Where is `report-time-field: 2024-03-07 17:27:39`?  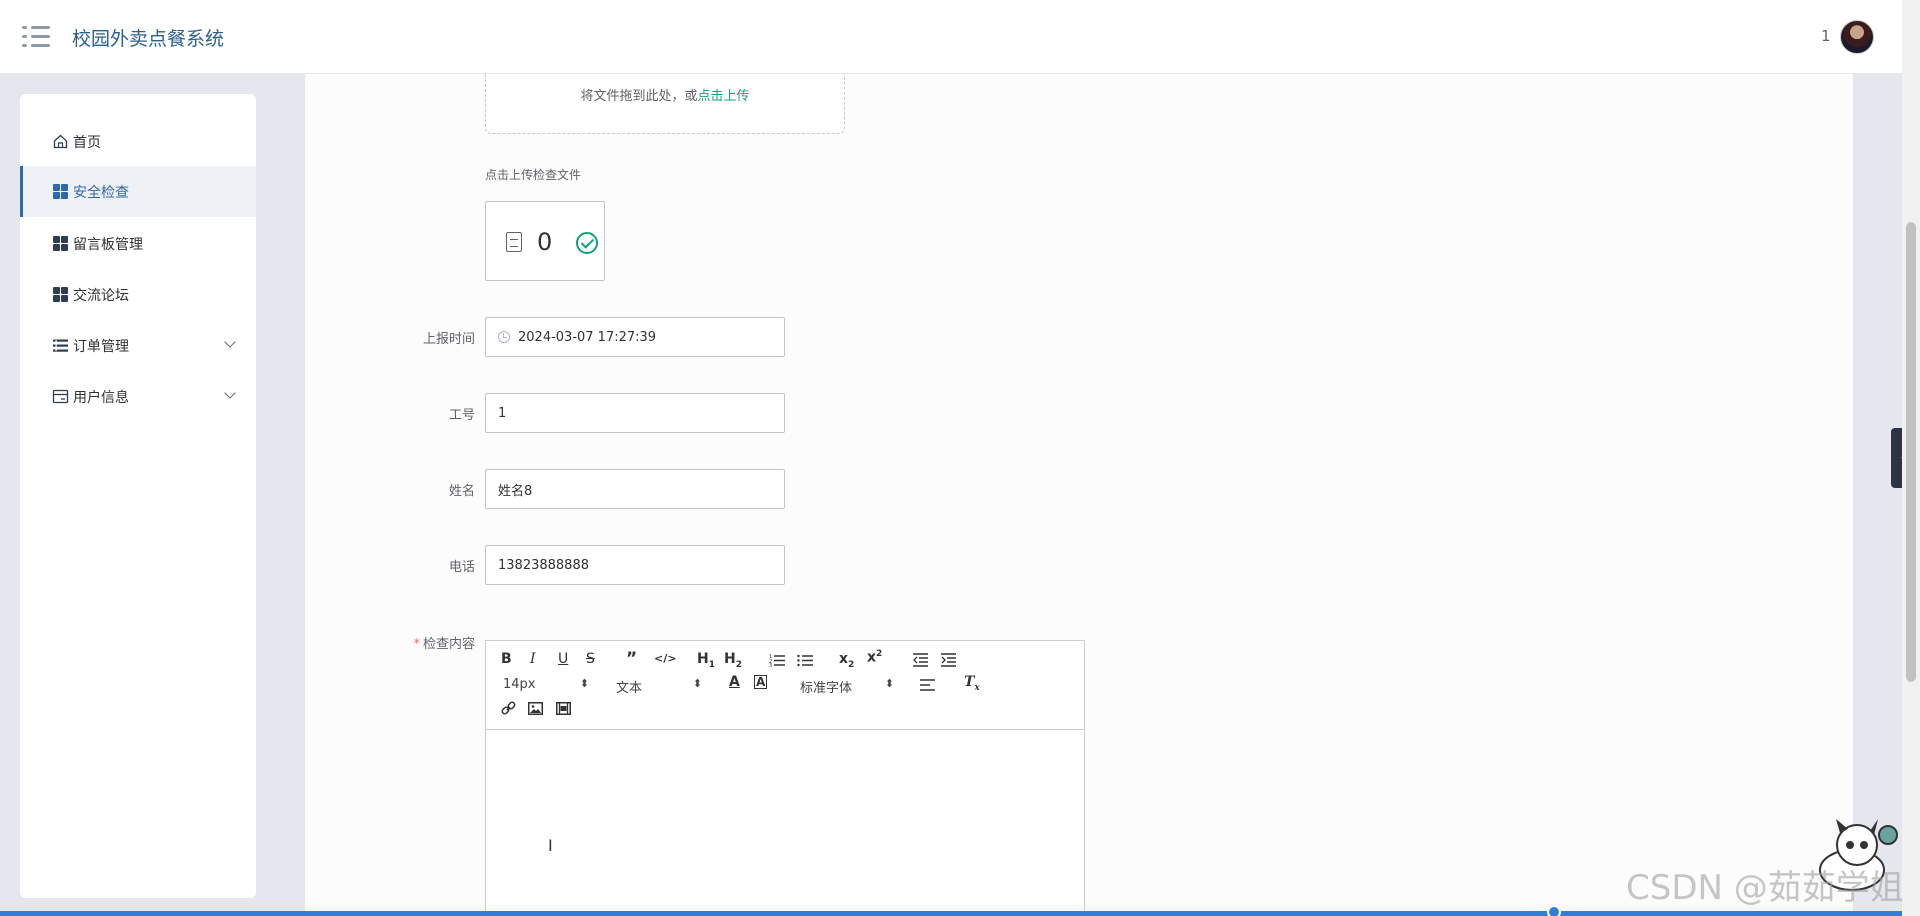
report-time-field: 2024-03-07 17:27:39 is located at coordinates (635, 337).